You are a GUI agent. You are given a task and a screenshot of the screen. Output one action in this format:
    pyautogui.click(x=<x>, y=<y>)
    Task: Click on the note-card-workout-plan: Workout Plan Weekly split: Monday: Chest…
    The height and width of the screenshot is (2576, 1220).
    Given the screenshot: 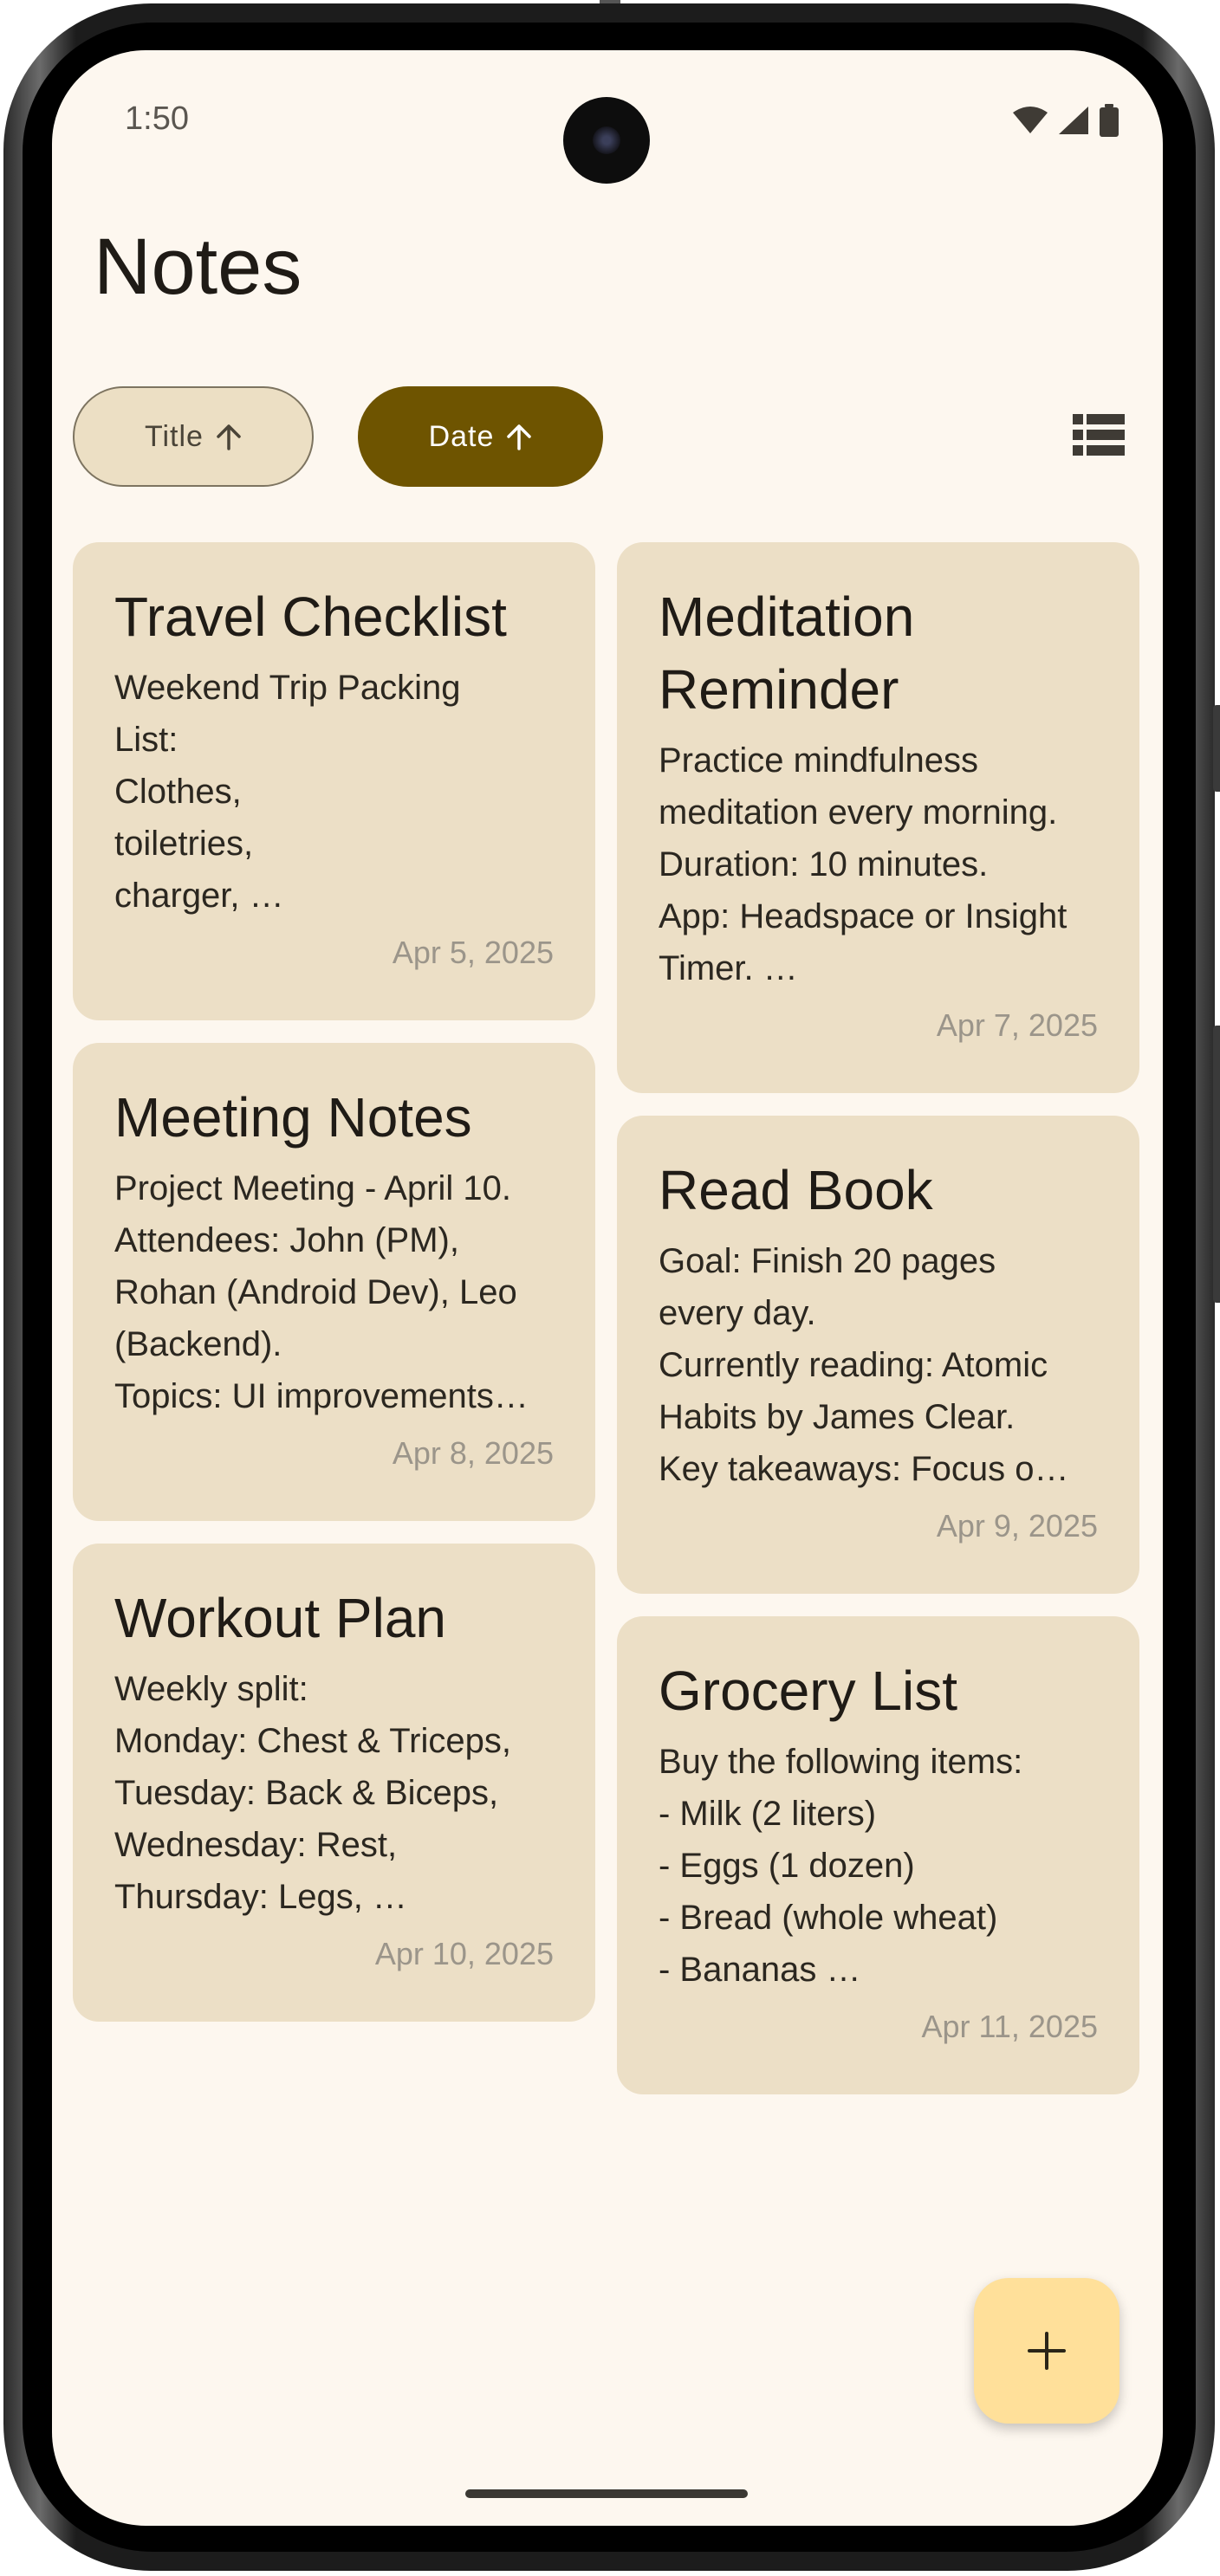 What is the action you would take?
    pyautogui.click(x=334, y=1783)
    